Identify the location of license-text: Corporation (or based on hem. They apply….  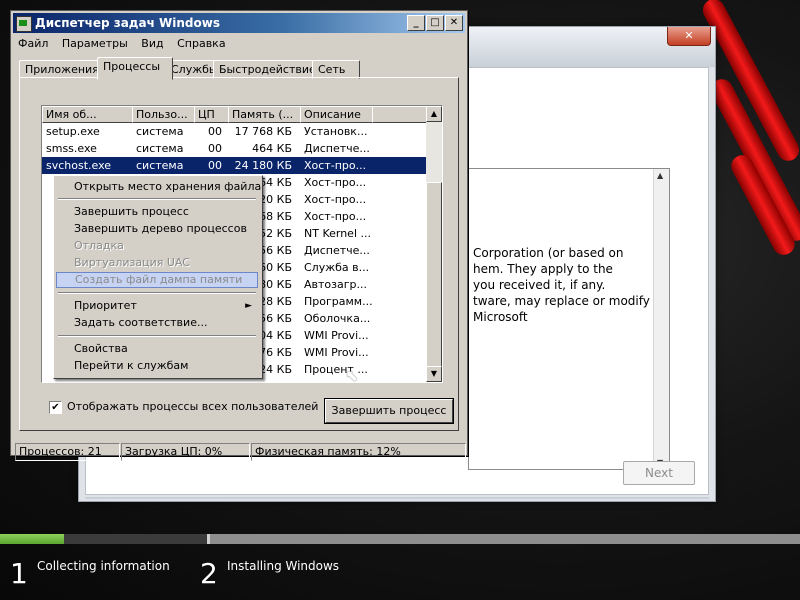
(561, 285).